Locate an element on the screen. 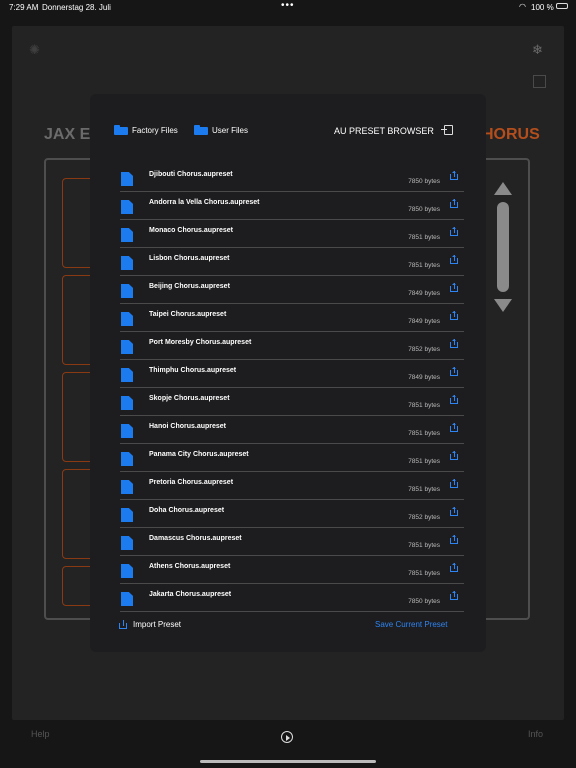 Image resolution: width=576 pixels, height=768 pixels. status-bar: 7:29 AM Donnerstag 28. Juli ••• ◠ 100 % is located at coordinates (288, 8).